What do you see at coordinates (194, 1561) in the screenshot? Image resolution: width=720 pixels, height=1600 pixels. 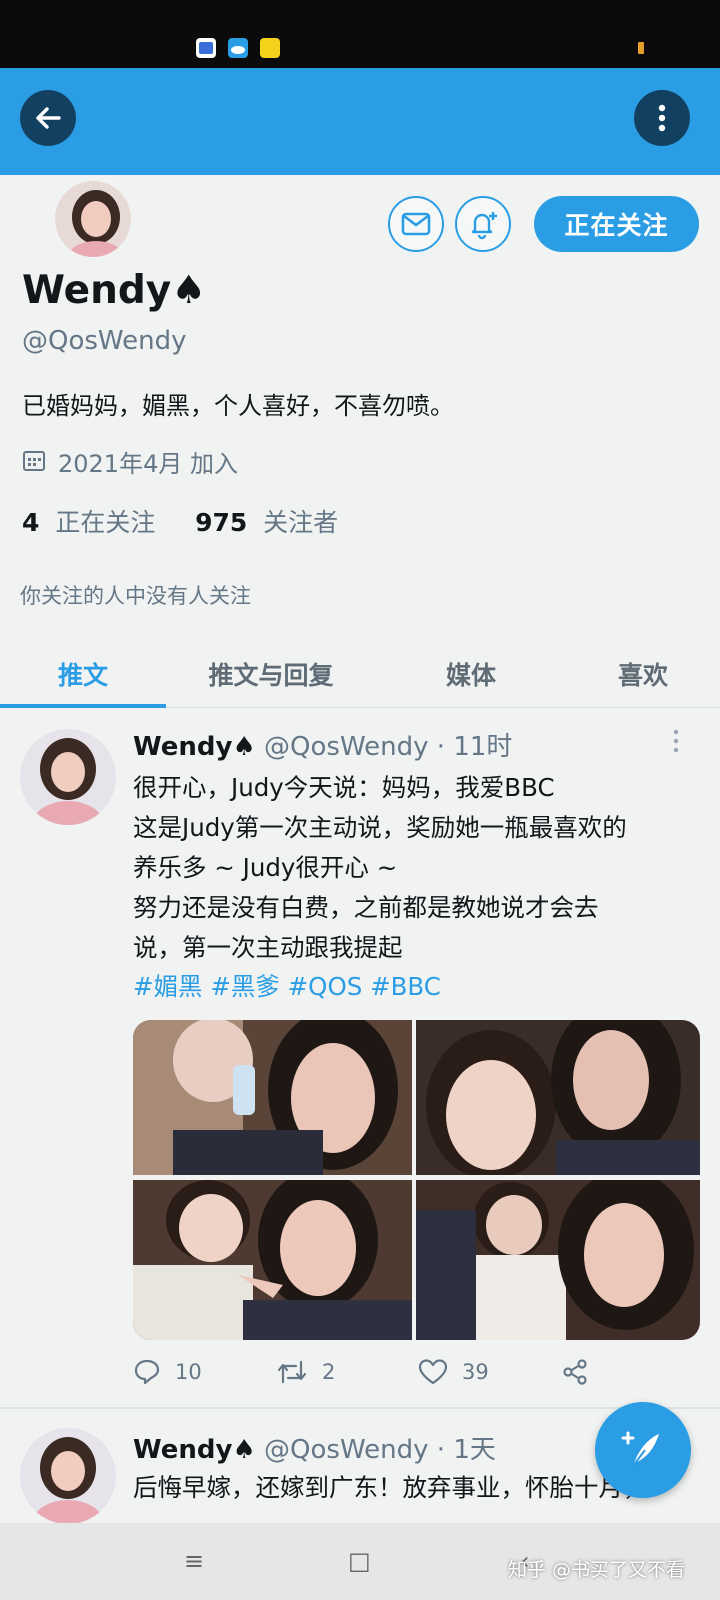 I see `recent-apps-button: ≡` at bounding box center [194, 1561].